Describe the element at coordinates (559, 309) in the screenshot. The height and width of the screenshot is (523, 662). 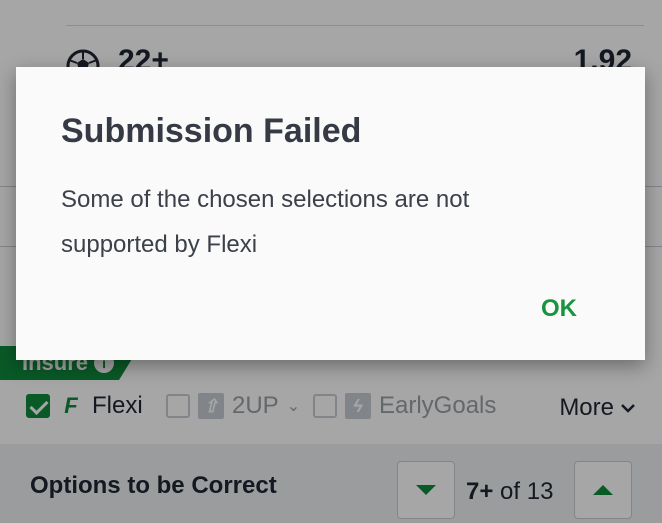
I see `ok-button: OK` at that location.